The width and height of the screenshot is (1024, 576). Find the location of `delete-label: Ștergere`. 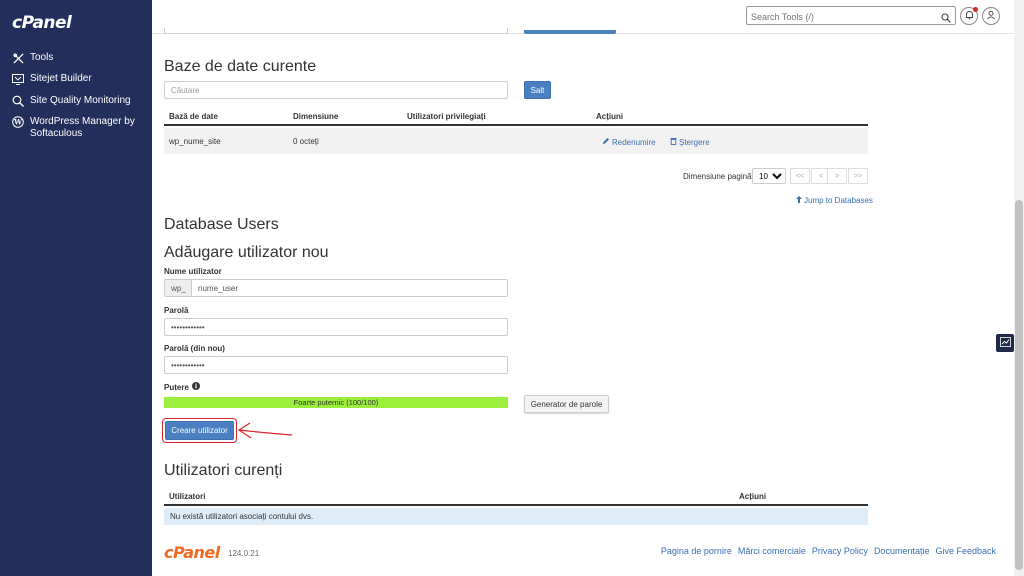

delete-label: Ștergere is located at coordinates (694, 142).